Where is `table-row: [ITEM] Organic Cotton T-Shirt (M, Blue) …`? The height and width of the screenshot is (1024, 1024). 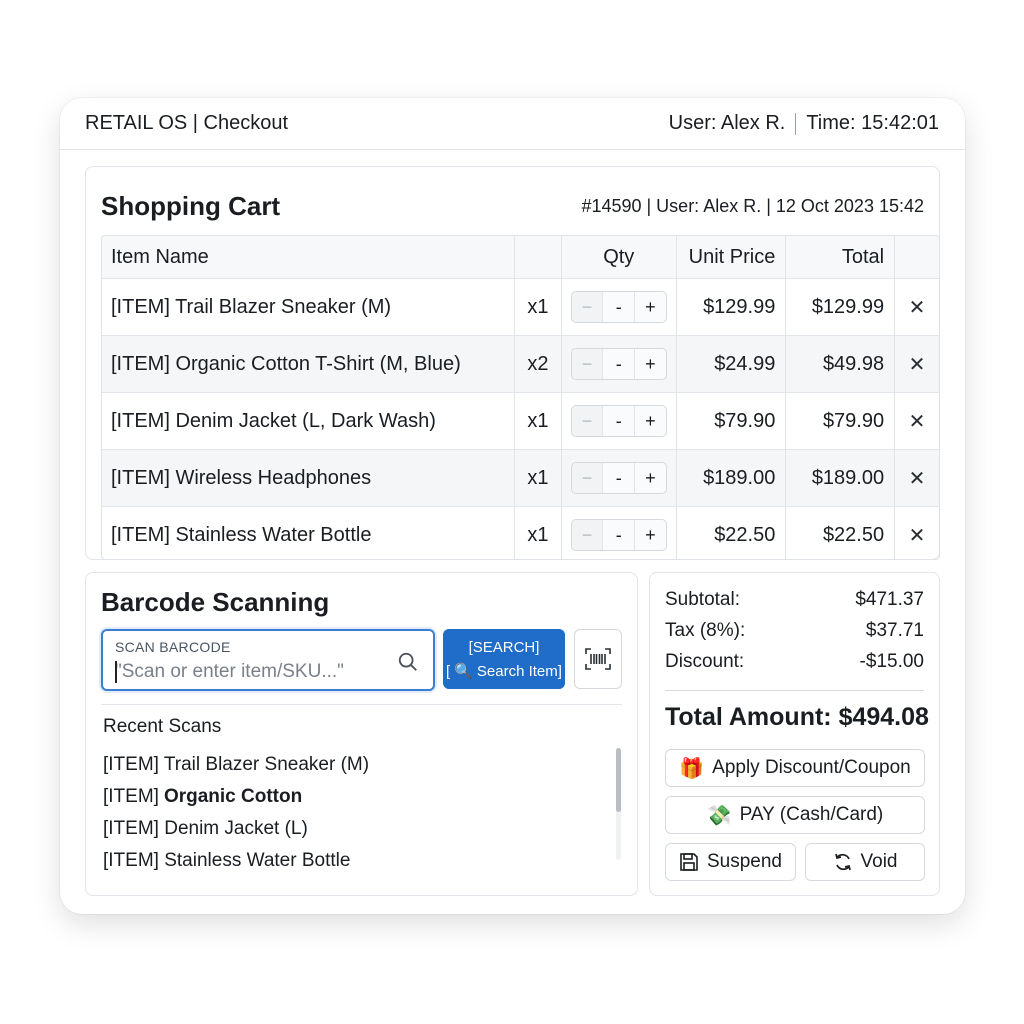
table-row: [ITEM] Organic Cotton T-Shirt (M, Blue) … is located at coordinates (520, 363).